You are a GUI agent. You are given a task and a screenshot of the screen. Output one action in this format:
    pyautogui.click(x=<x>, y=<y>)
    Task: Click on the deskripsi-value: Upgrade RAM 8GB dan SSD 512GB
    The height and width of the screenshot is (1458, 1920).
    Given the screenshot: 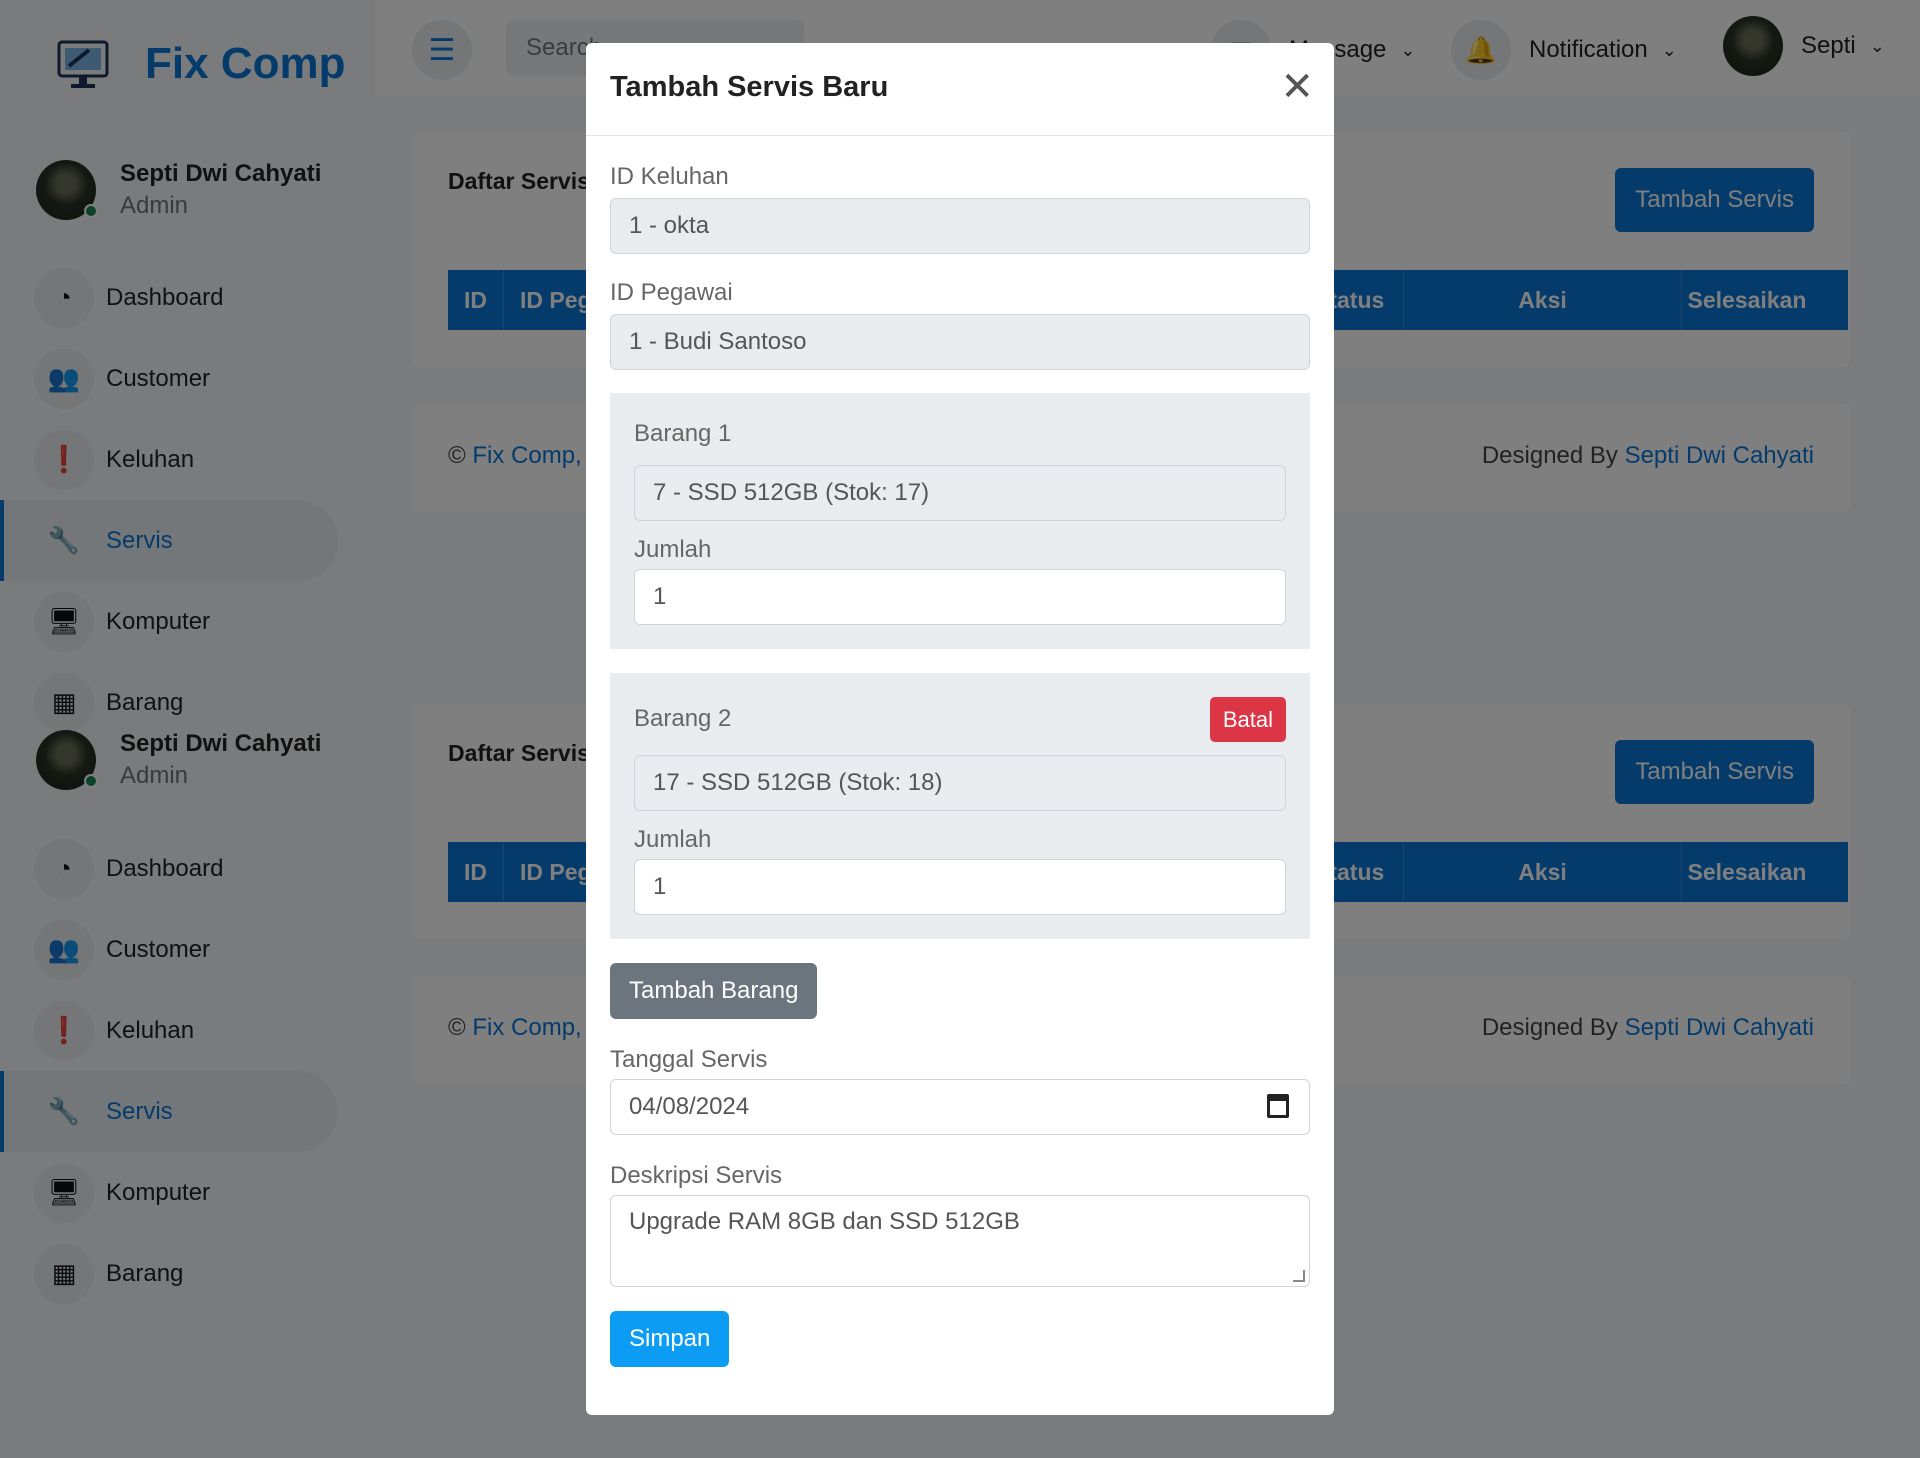 What is the action you would take?
    pyautogui.click(x=824, y=1221)
    